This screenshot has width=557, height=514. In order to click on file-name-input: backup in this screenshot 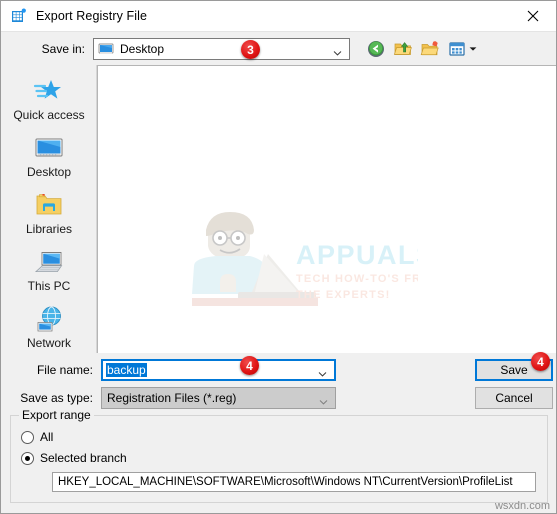, I will do `click(218, 370)`.